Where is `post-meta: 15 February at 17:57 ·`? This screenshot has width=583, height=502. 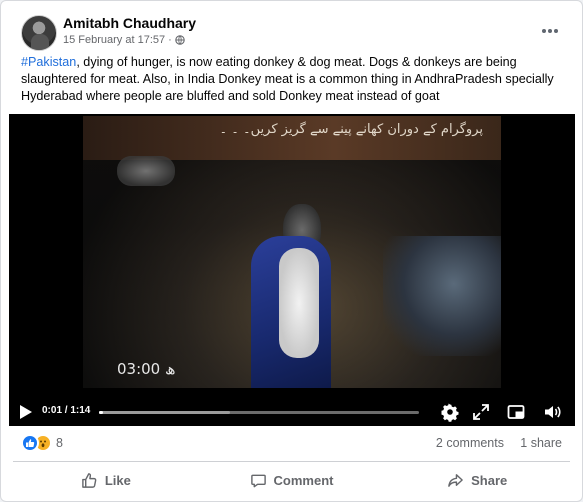
post-meta: 15 February at 17:57 · is located at coordinates (124, 40).